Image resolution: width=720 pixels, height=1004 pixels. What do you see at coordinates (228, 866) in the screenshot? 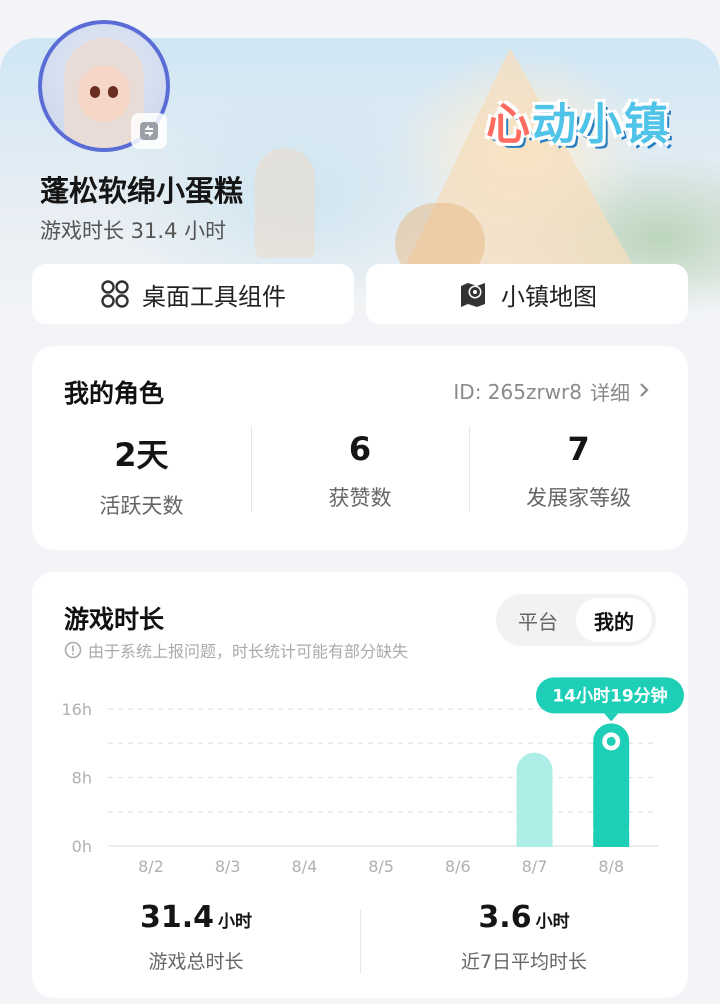
I see `chart-x-tick-label: 8/3` at bounding box center [228, 866].